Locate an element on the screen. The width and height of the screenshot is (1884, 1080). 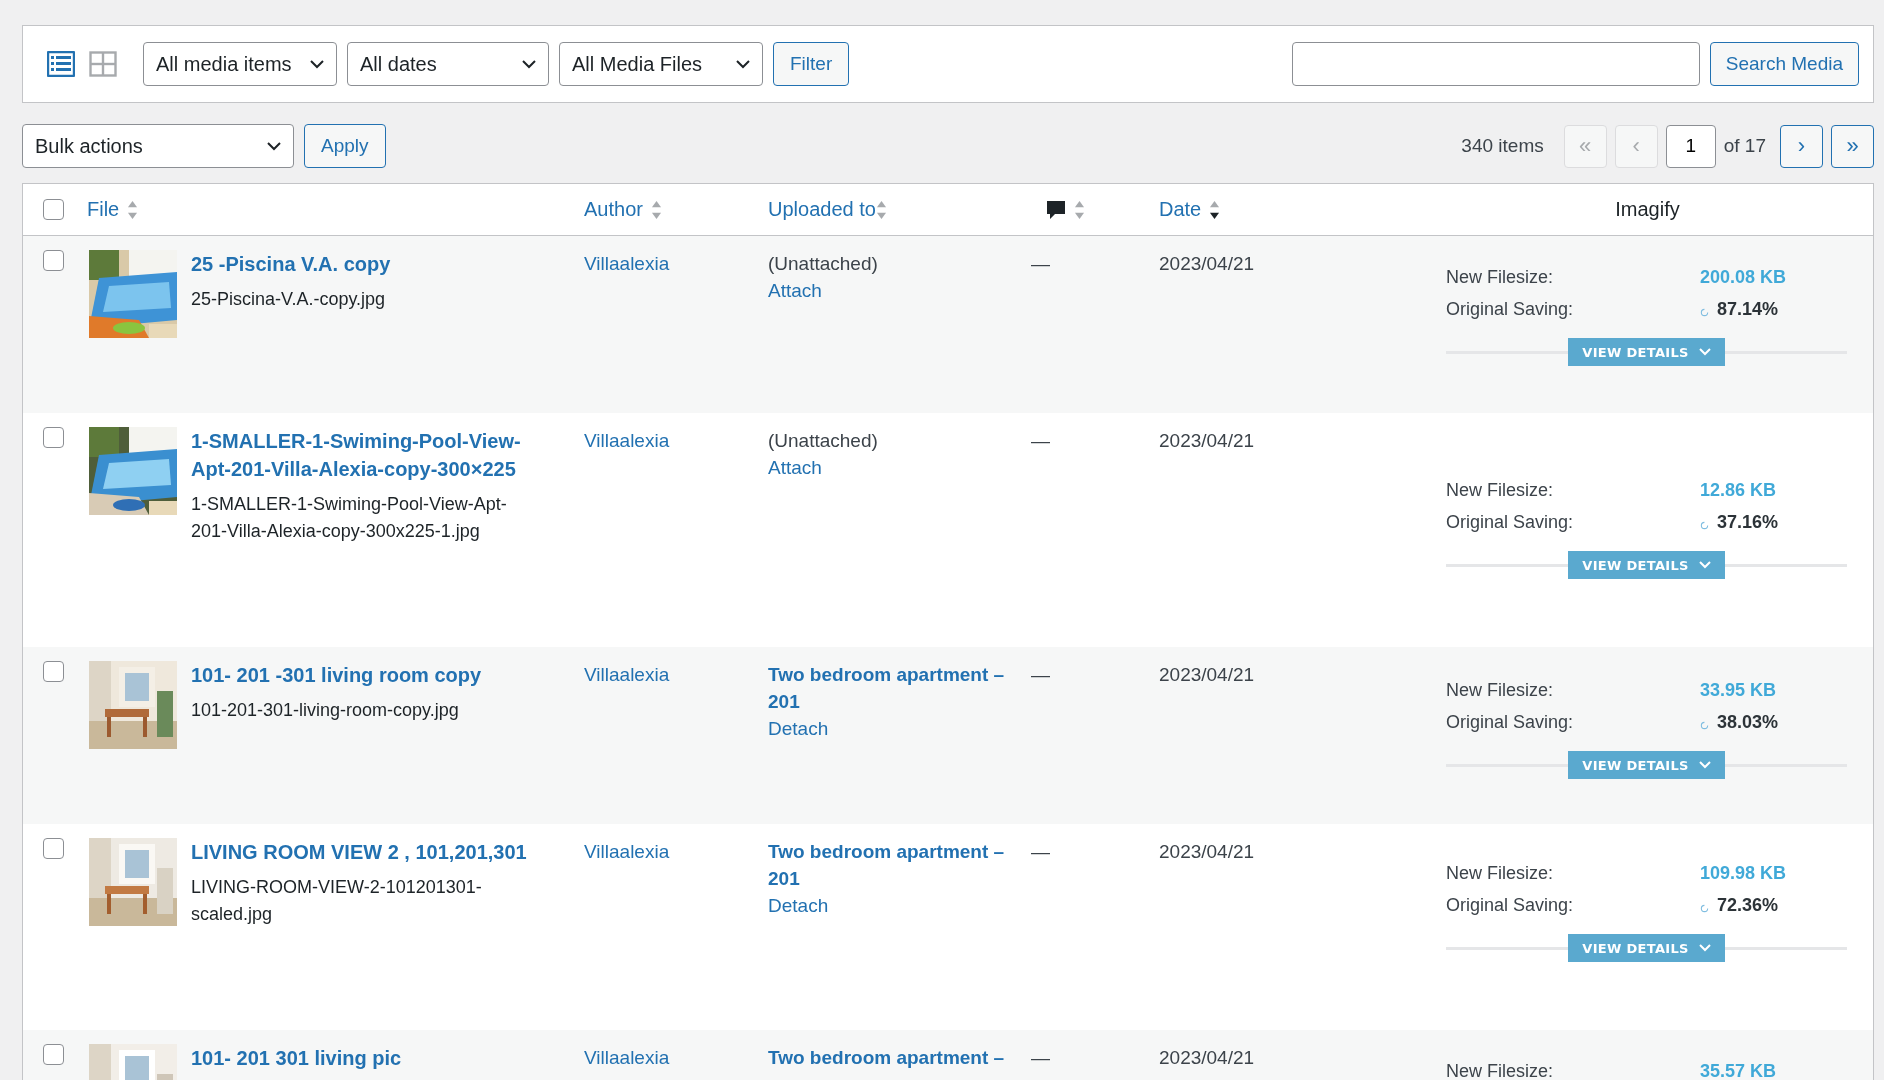
new-filesize: 200.08 KB is located at coordinates (1744, 277).